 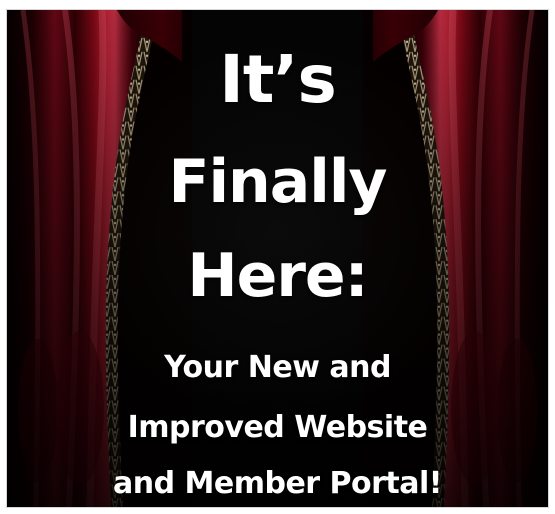 What do you see at coordinates (277, 427) in the screenshot?
I see `subheadline-line-2: Improved Website` at bounding box center [277, 427].